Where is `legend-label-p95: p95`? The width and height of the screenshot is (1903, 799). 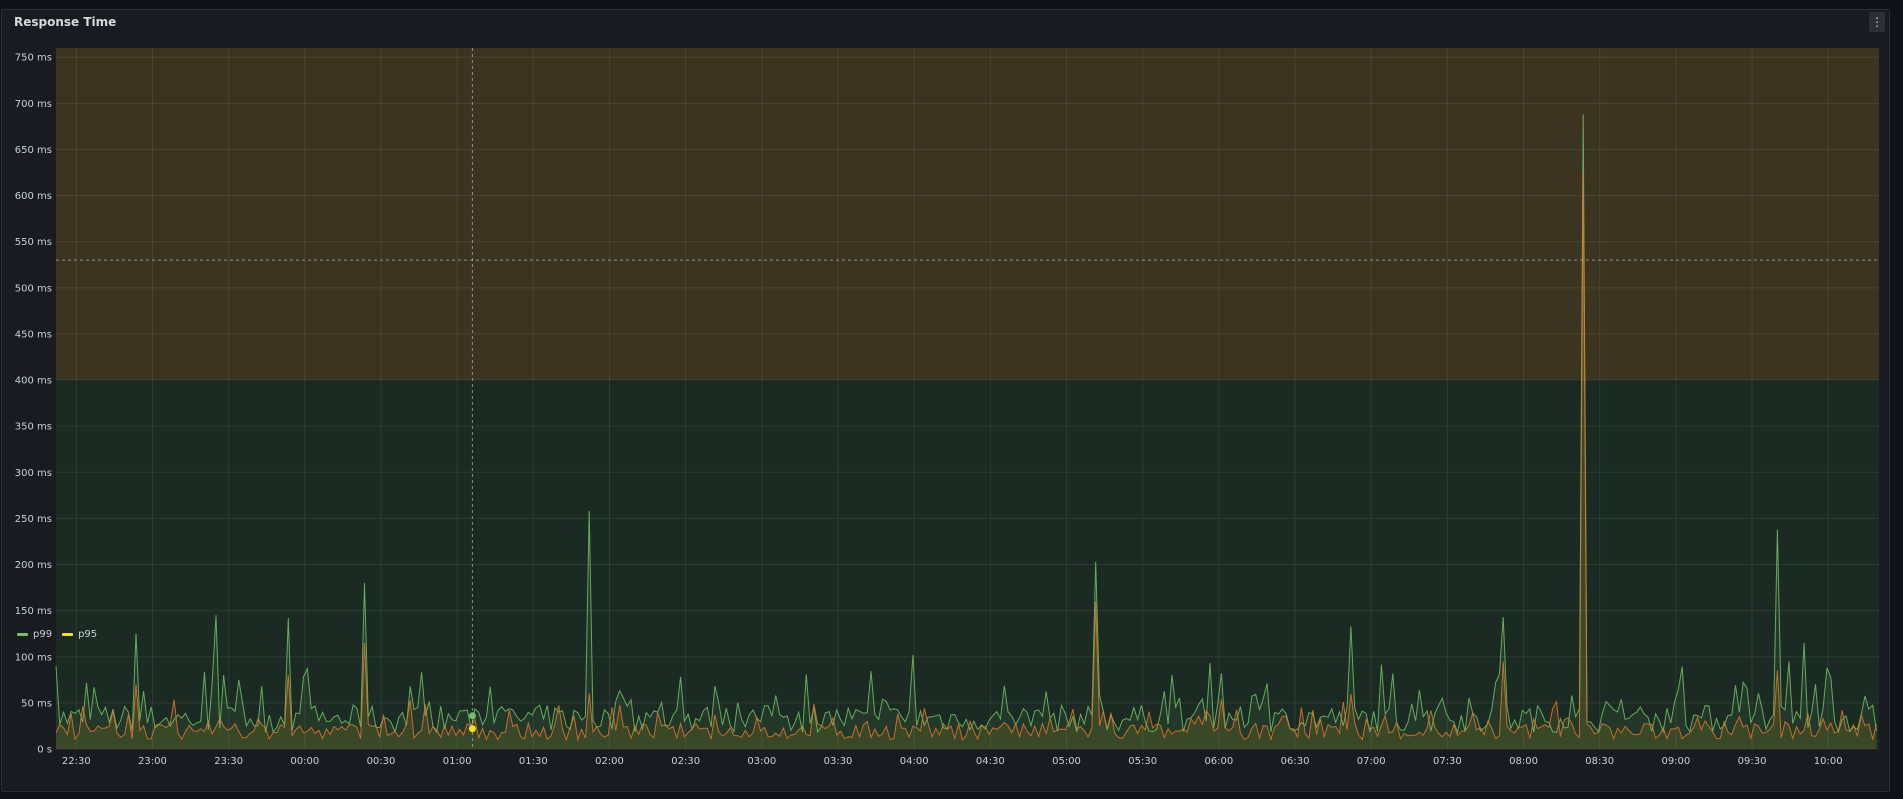 legend-label-p95: p95 is located at coordinates (88, 634).